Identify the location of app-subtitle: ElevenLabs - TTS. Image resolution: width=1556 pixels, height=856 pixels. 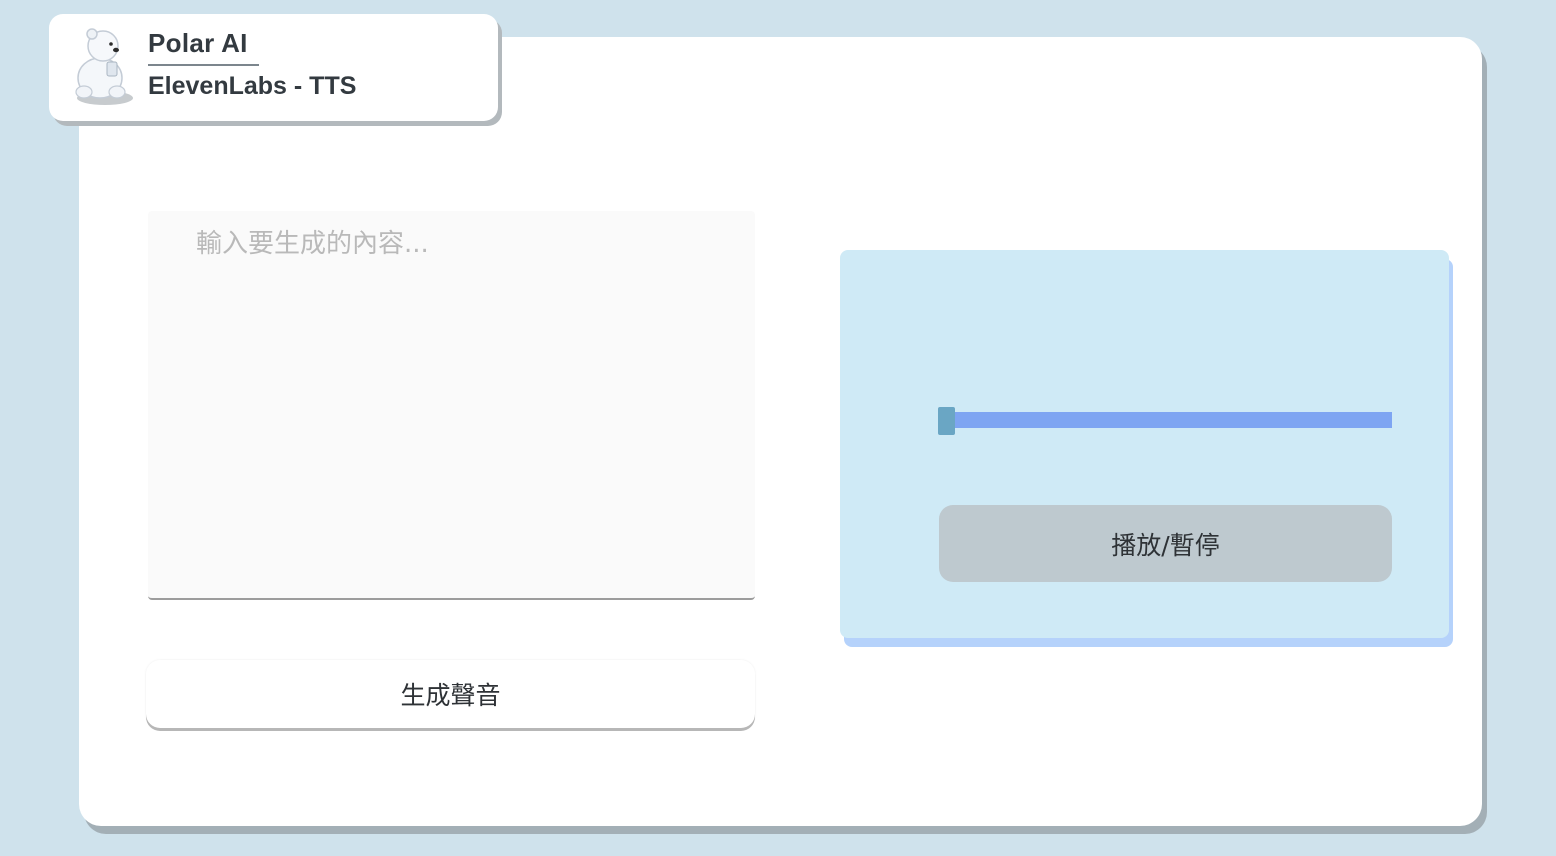
(252, 86).